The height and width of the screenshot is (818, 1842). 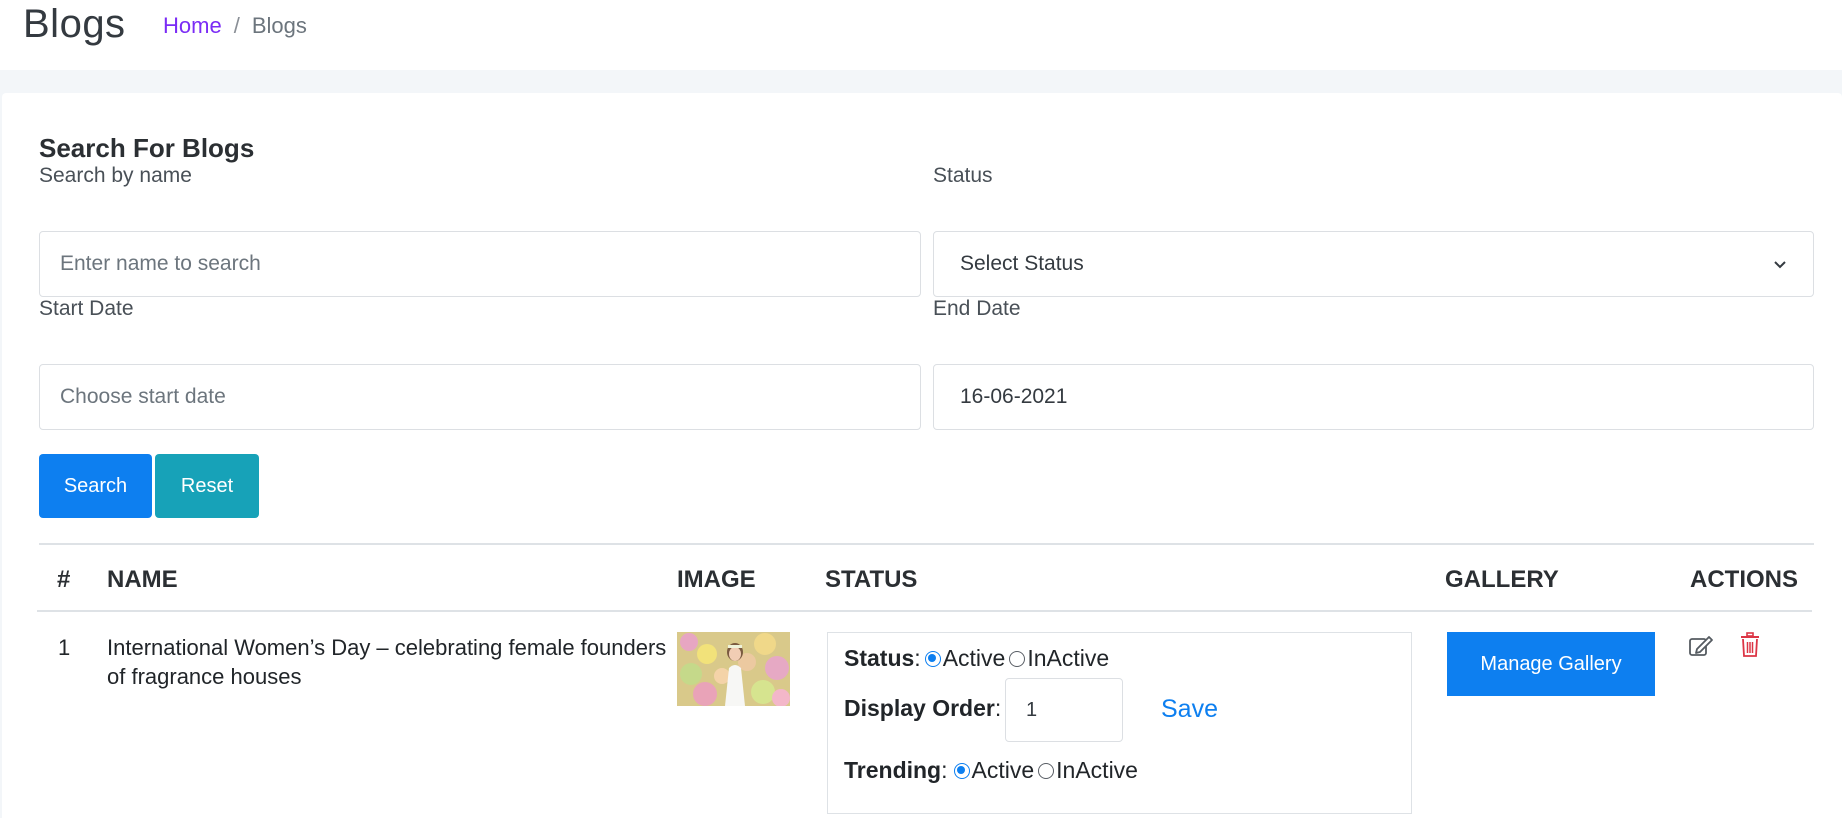 I want to click on status-field-label: Status, so click(x=879, y=658).